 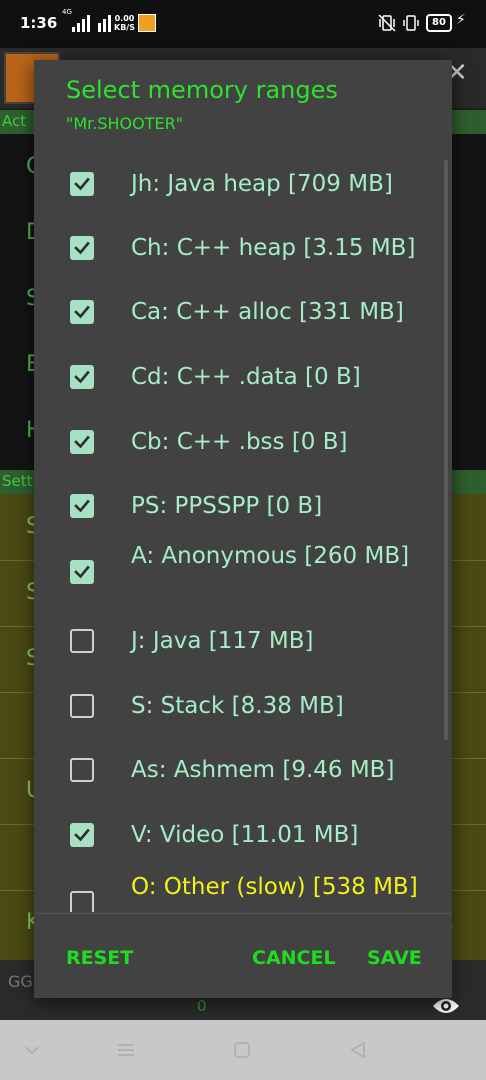 I want to click on net-speed: 0.00 KB/S, so click(x=124, y=23).